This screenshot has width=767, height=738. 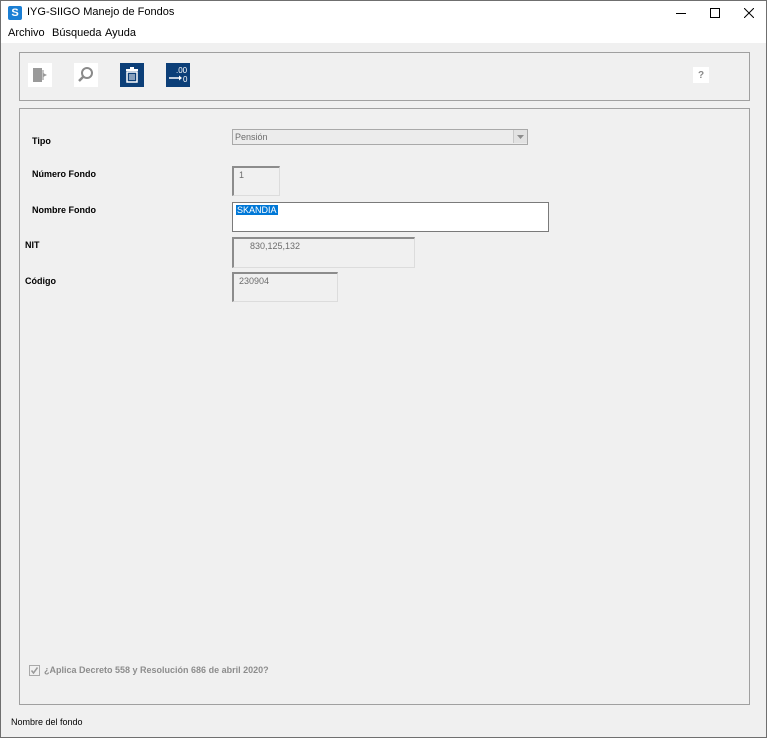 I want to click on status-bar-text: Nombre del fondo, so click(x=47, y=722).